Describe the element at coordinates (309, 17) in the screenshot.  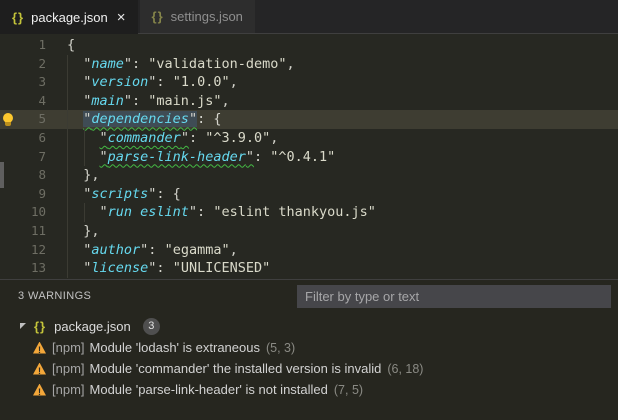
I see `editor-tab-bar: {} package.json × {} settings.json` at that location.